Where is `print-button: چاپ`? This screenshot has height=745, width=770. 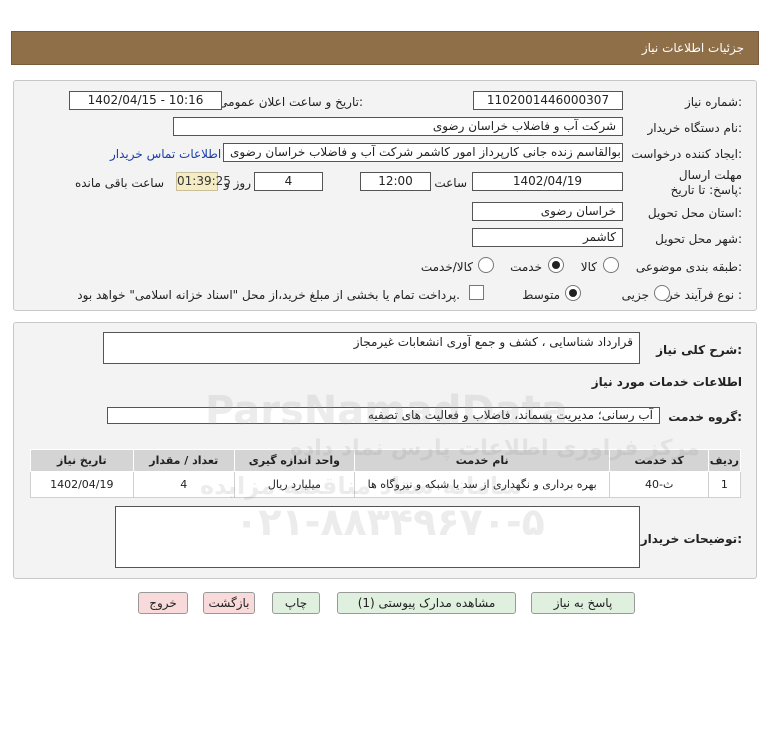
print-button: چاپ is located at coordinates (296, 603).